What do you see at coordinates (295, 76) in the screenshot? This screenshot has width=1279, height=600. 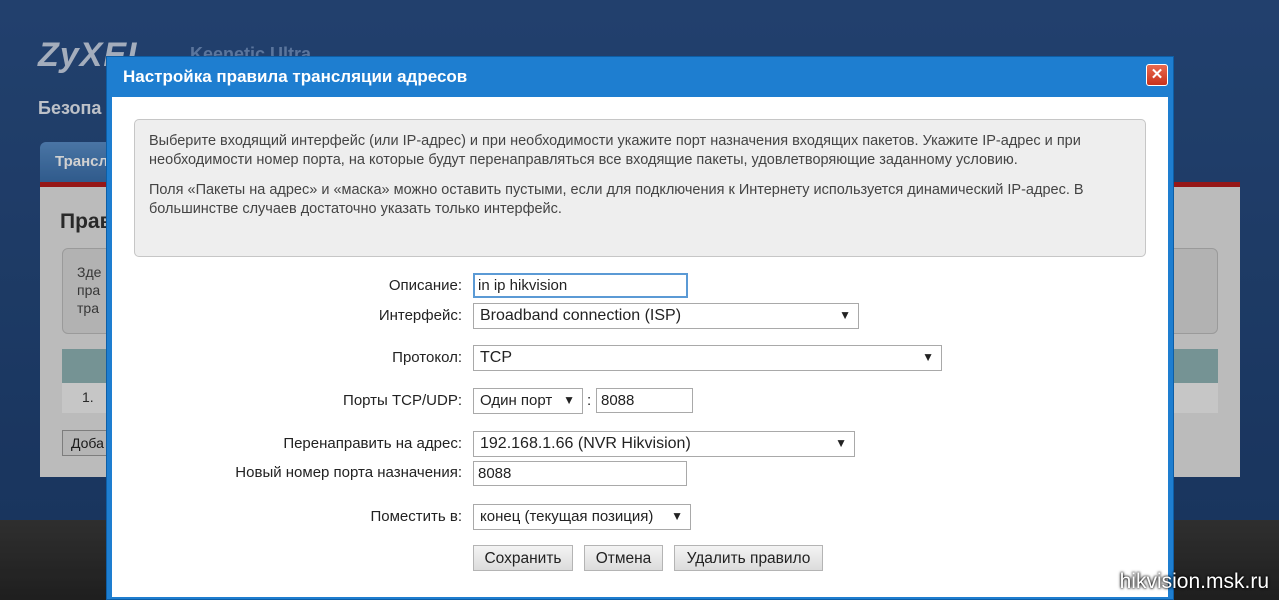 I see `dialog-title: Настройка правила трансляции адресов` at bounding box center [295, 76].